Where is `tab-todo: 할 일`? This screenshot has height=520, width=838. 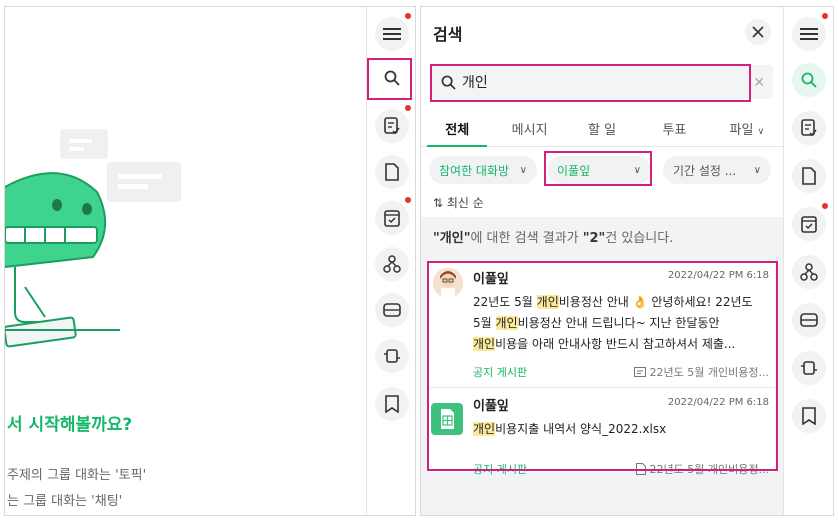 tab-todo: 할 일 is located at coordinates (602, 127).